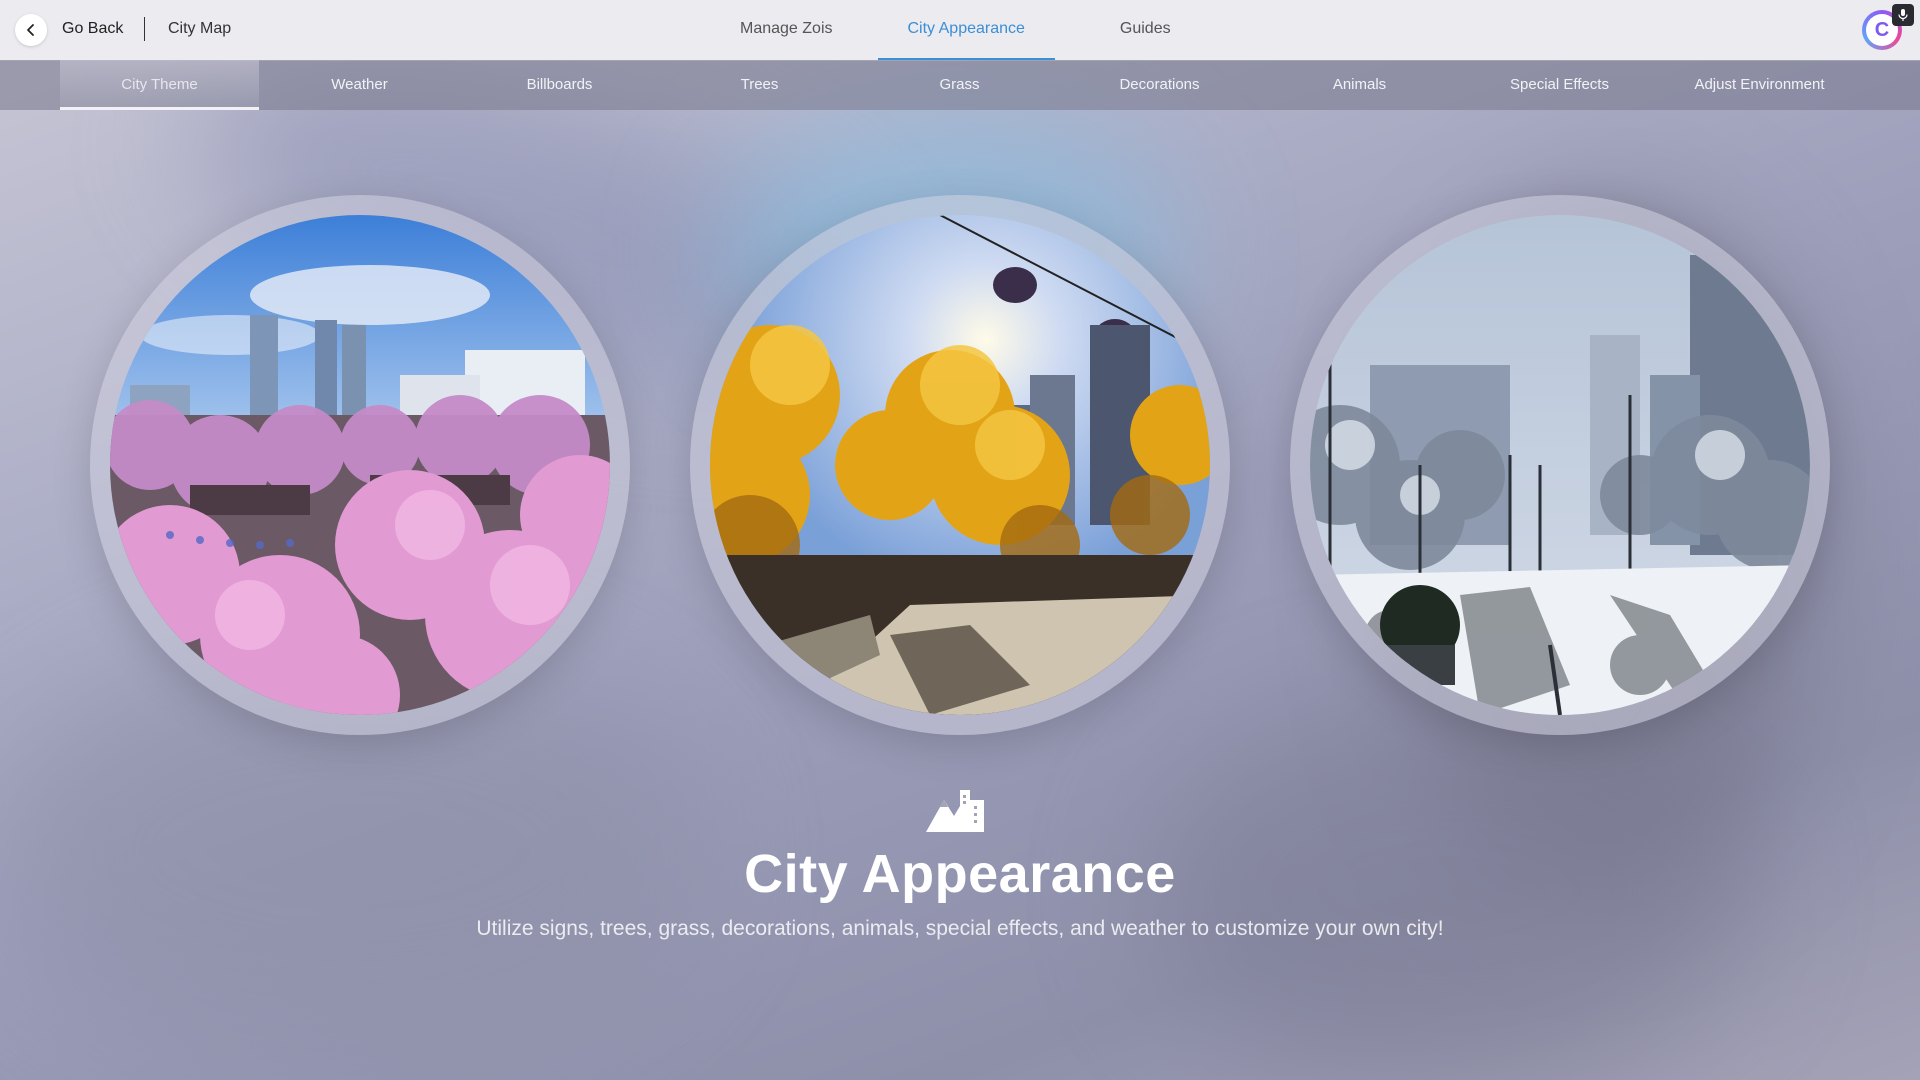 The image size is (1920, 1080). Describe the element at coordinates (559, 85) in the screenshot. I see `subtab-billboards: Billboards` at that location.